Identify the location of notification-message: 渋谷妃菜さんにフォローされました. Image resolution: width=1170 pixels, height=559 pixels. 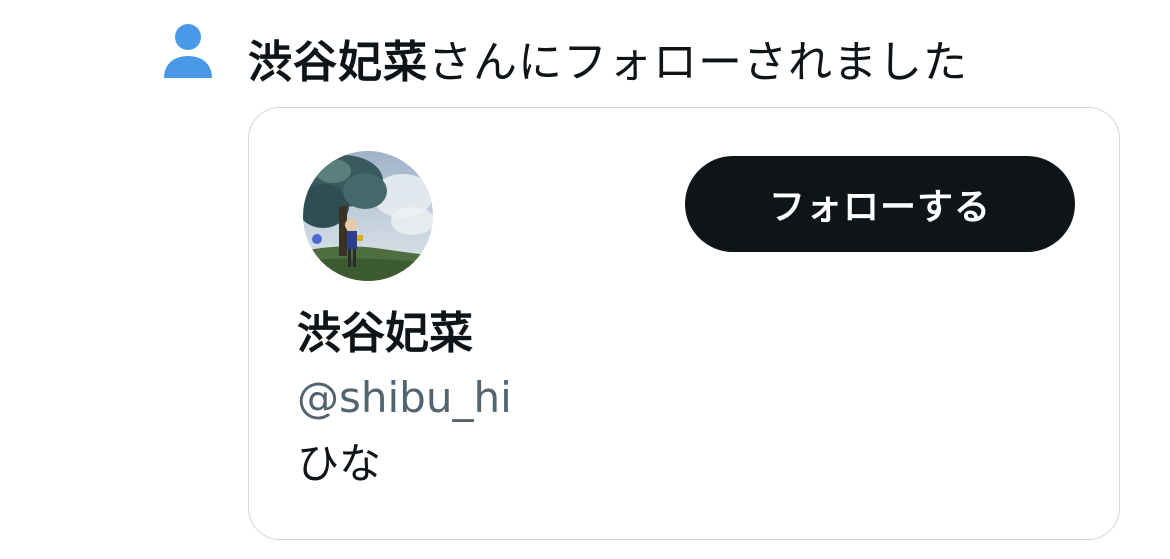
(608, 63).